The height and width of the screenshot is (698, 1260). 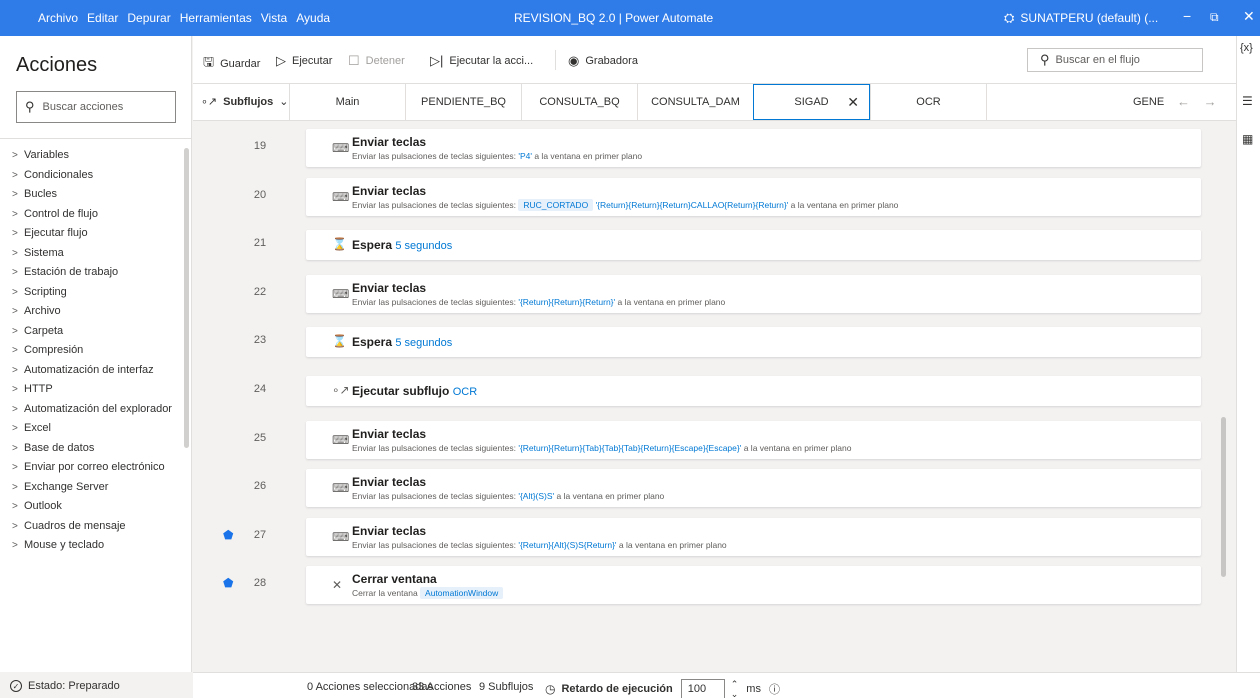 What do you see at coordinates (92, 254) in the screenshot?
I see `category-item: > Sistema` at bounding box center [92, 254].